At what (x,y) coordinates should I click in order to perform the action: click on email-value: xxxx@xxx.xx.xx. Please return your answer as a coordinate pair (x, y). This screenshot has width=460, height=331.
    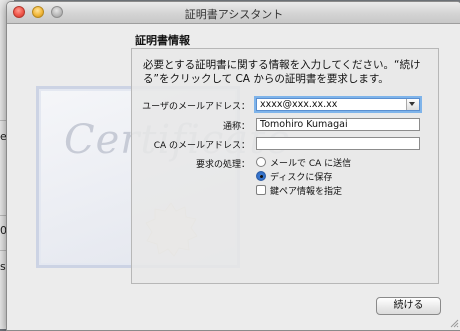
    Looking at the image, I should click on (299, 104).